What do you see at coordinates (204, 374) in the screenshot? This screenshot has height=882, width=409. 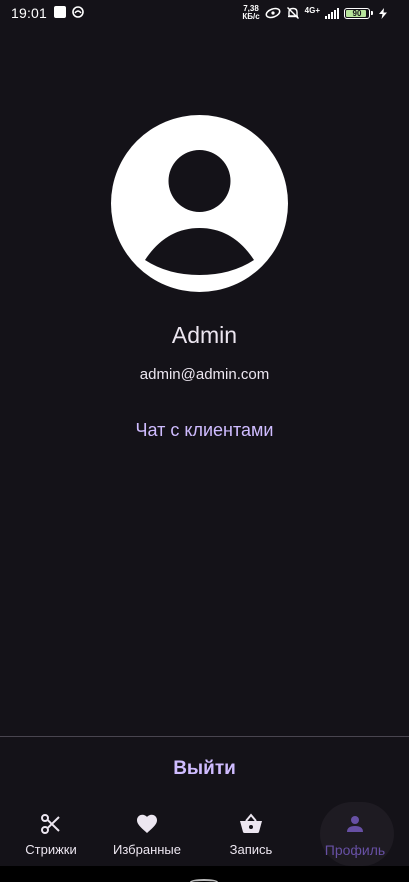 I see `profile-email: admin@admin.com` at bounding box center [204, 374].